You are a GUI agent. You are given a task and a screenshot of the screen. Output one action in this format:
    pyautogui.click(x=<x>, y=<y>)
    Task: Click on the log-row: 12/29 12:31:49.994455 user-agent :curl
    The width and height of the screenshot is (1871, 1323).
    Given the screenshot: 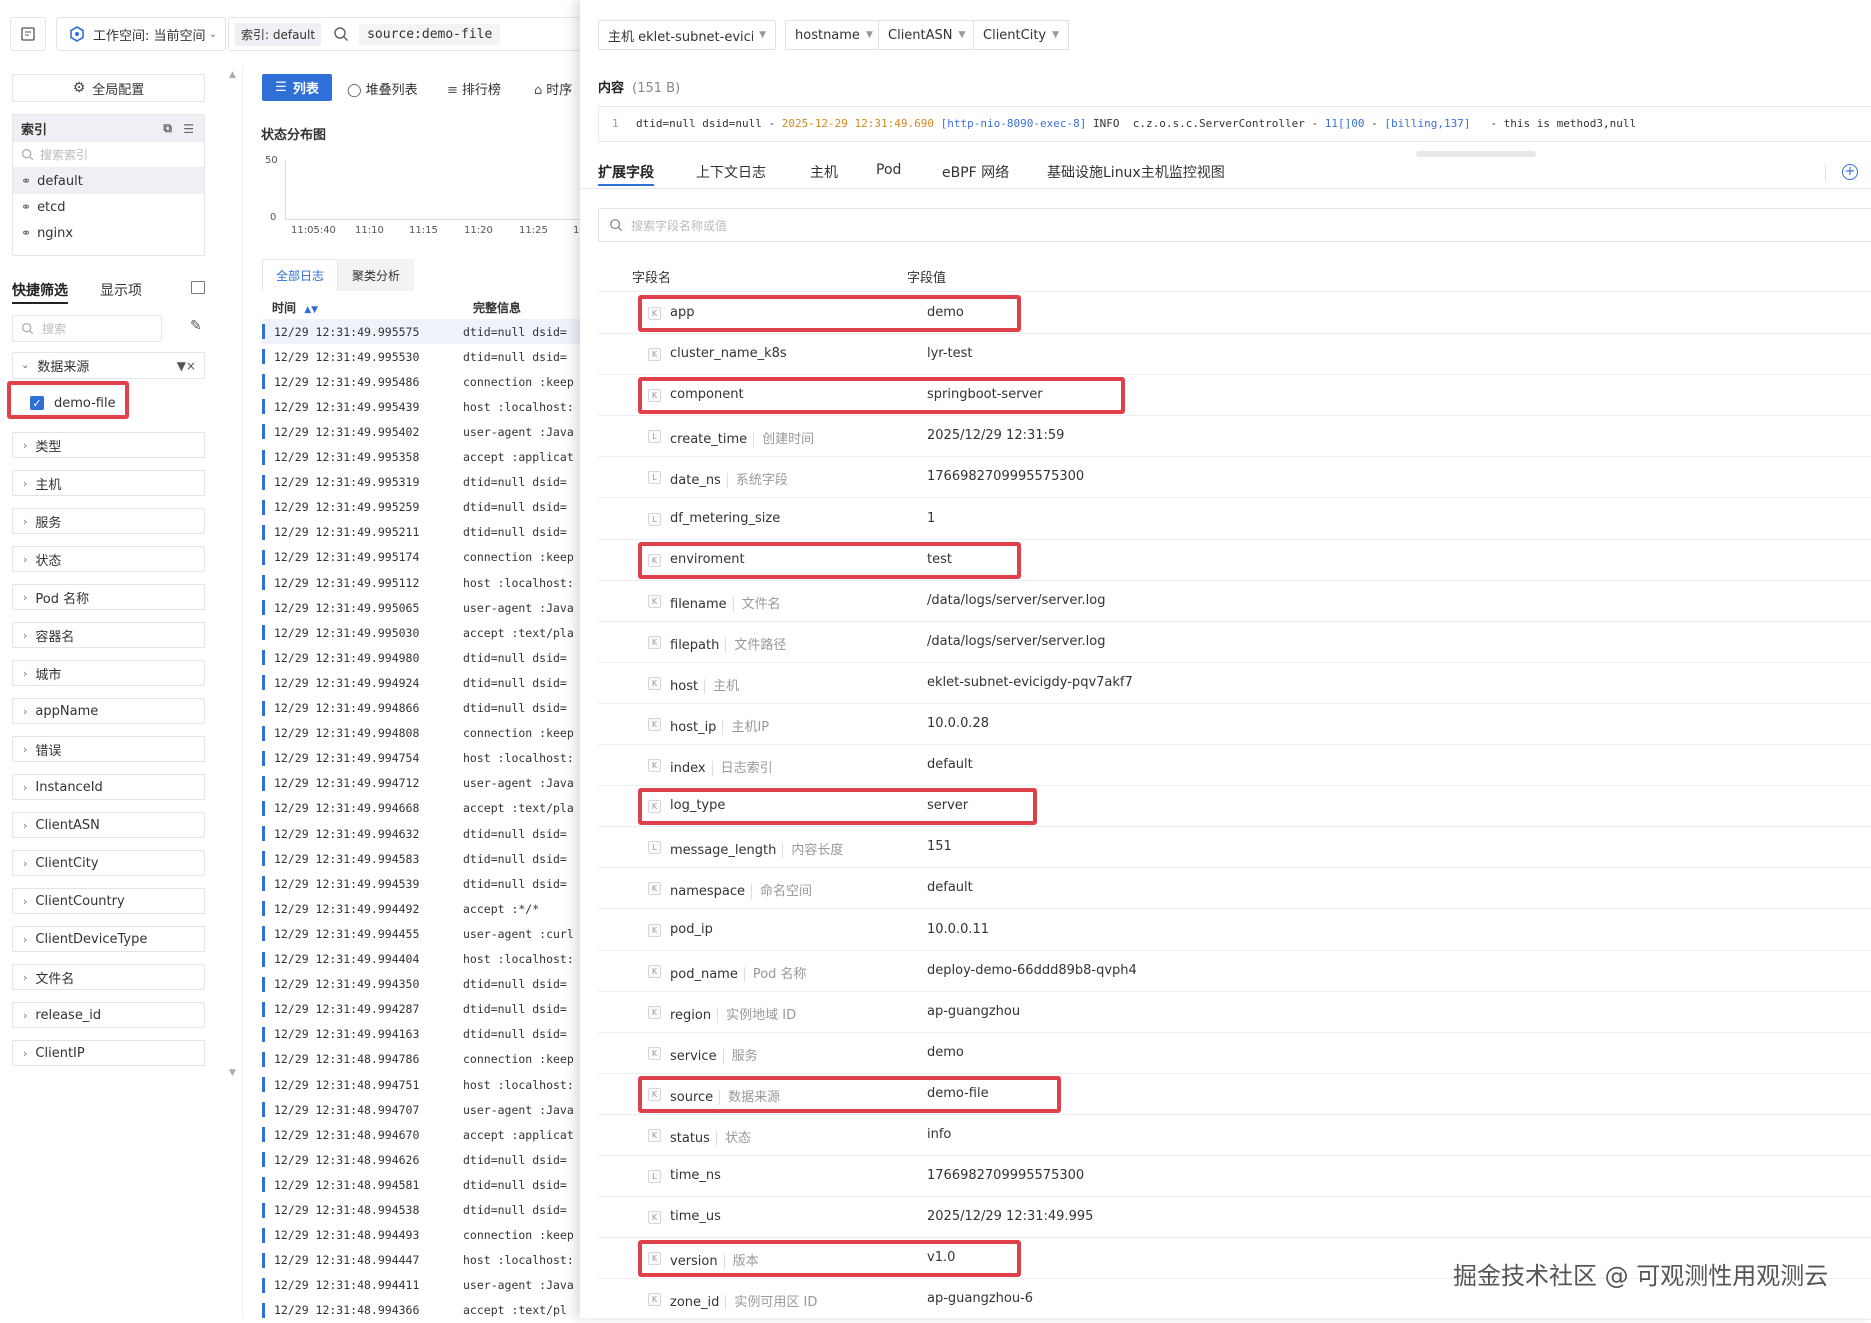 What is the action you would take?
    pyautogui.click(x=421, y=933)
    